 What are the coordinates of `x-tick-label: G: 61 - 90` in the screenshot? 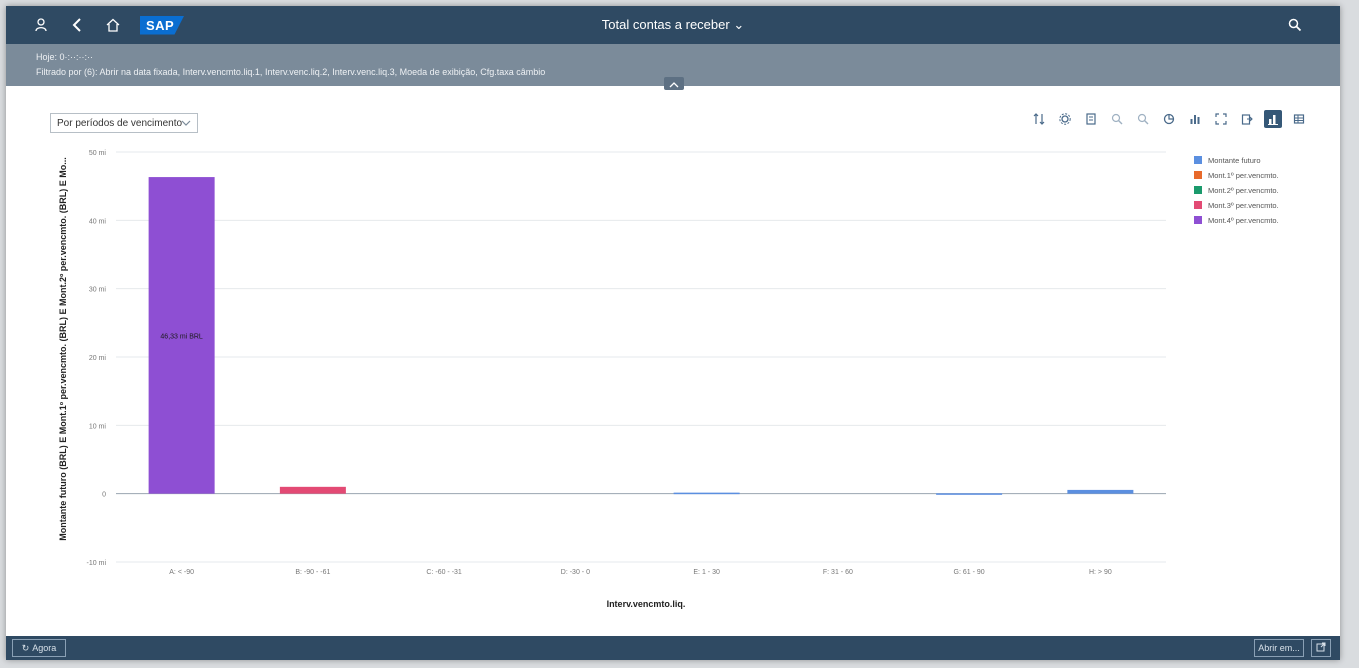 It's located at (969, 572).